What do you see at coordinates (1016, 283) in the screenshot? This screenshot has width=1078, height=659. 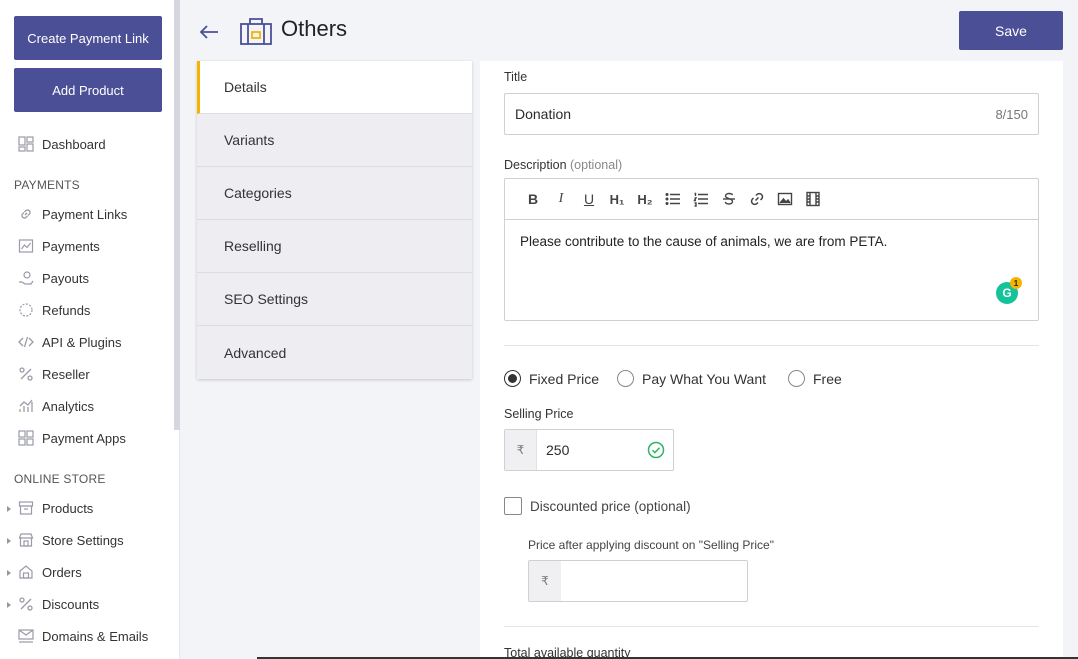 I see `grammarly-badge: 1` at bounding box center [1016, 283].